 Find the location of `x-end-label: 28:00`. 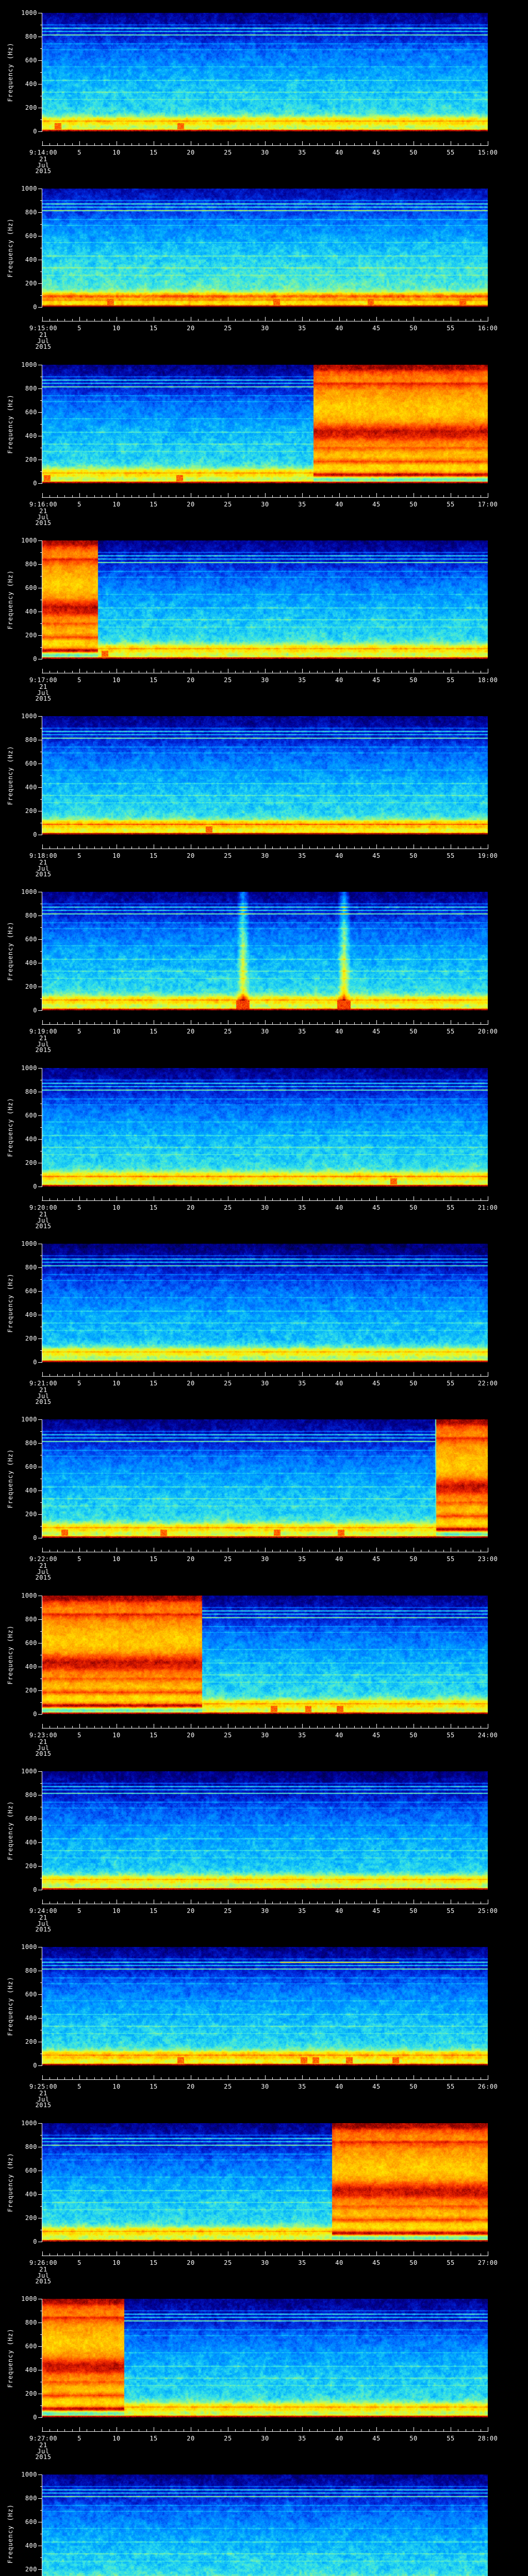

x-end-label: 28:00 is located at coordinates (487, 2438).